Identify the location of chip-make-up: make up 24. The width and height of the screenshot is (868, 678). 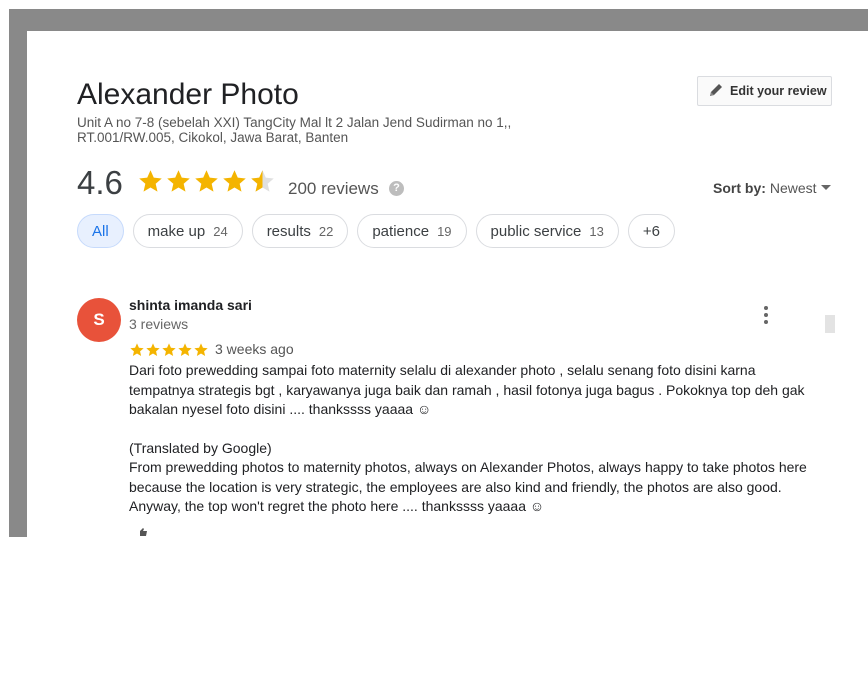
(187, 231).